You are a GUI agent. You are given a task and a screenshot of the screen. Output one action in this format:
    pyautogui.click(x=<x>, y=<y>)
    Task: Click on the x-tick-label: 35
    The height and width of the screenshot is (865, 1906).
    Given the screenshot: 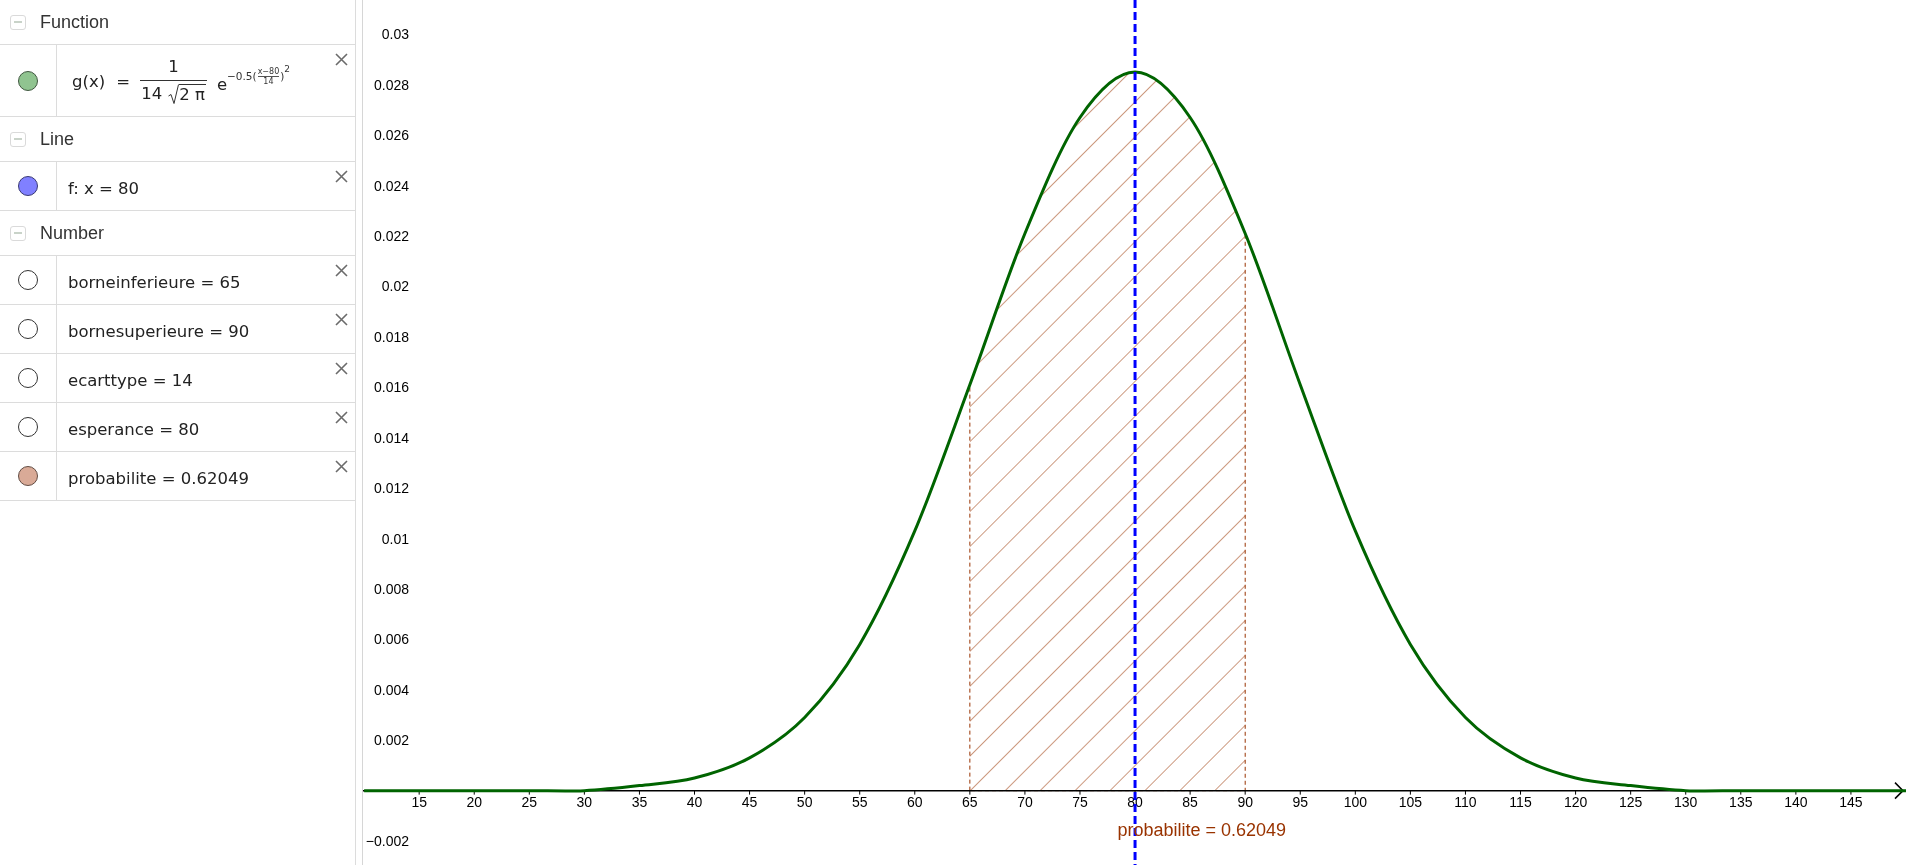 What is the action you would take?
    pyautogui.click(x=639, y=801)
    